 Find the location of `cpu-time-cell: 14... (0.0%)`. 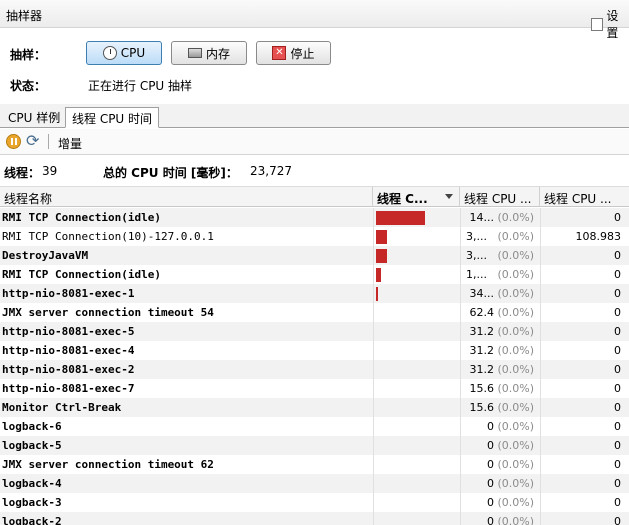

cpu-time-cell: 14... (0.0%) is located at coordinates (500, 217).